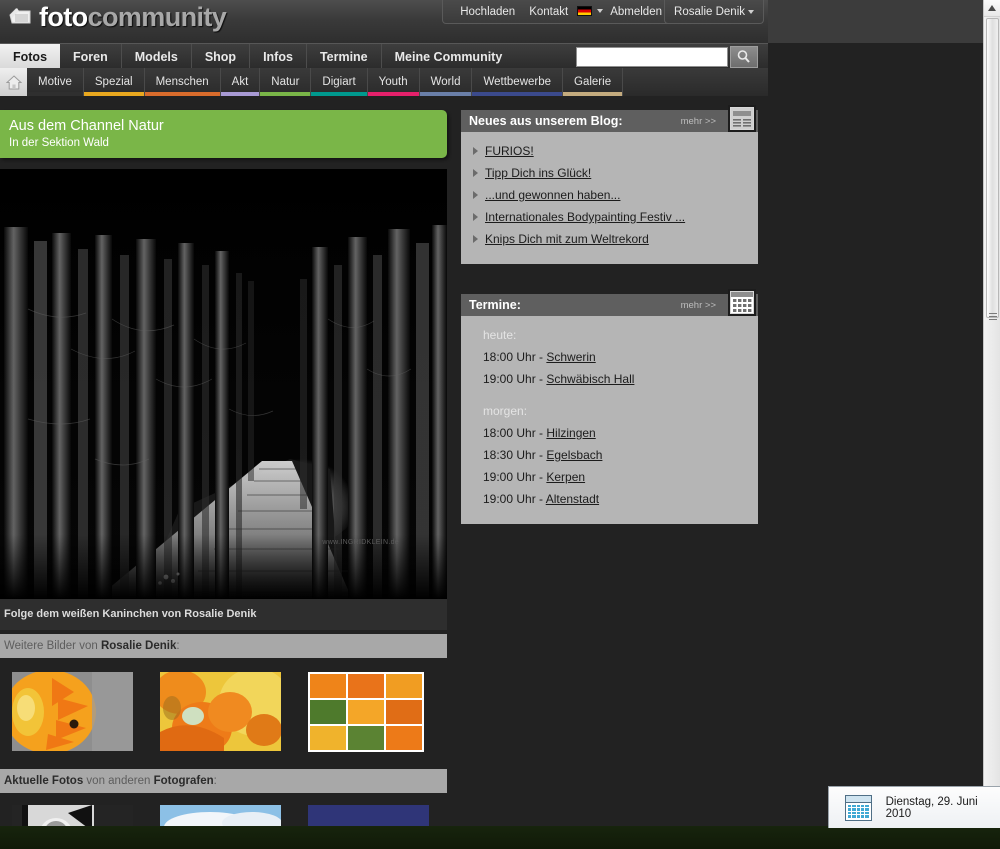  I want to click on subnav-label: World, so click(445, 82).